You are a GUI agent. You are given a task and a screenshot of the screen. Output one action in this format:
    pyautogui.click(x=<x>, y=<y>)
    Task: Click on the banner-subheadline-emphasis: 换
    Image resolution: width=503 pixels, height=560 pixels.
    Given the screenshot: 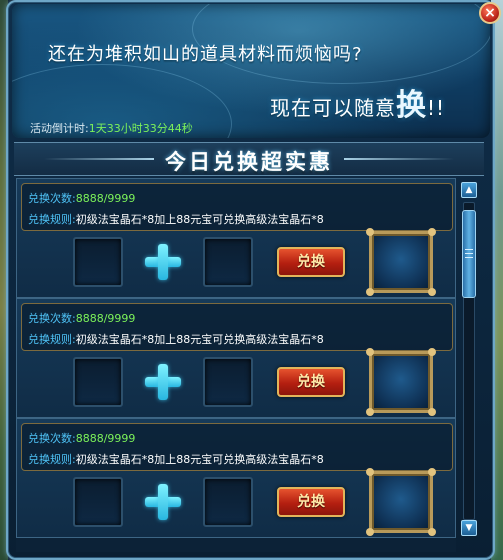 What is the action you would take?
    pyautogui.click(x=411, y=105)
    